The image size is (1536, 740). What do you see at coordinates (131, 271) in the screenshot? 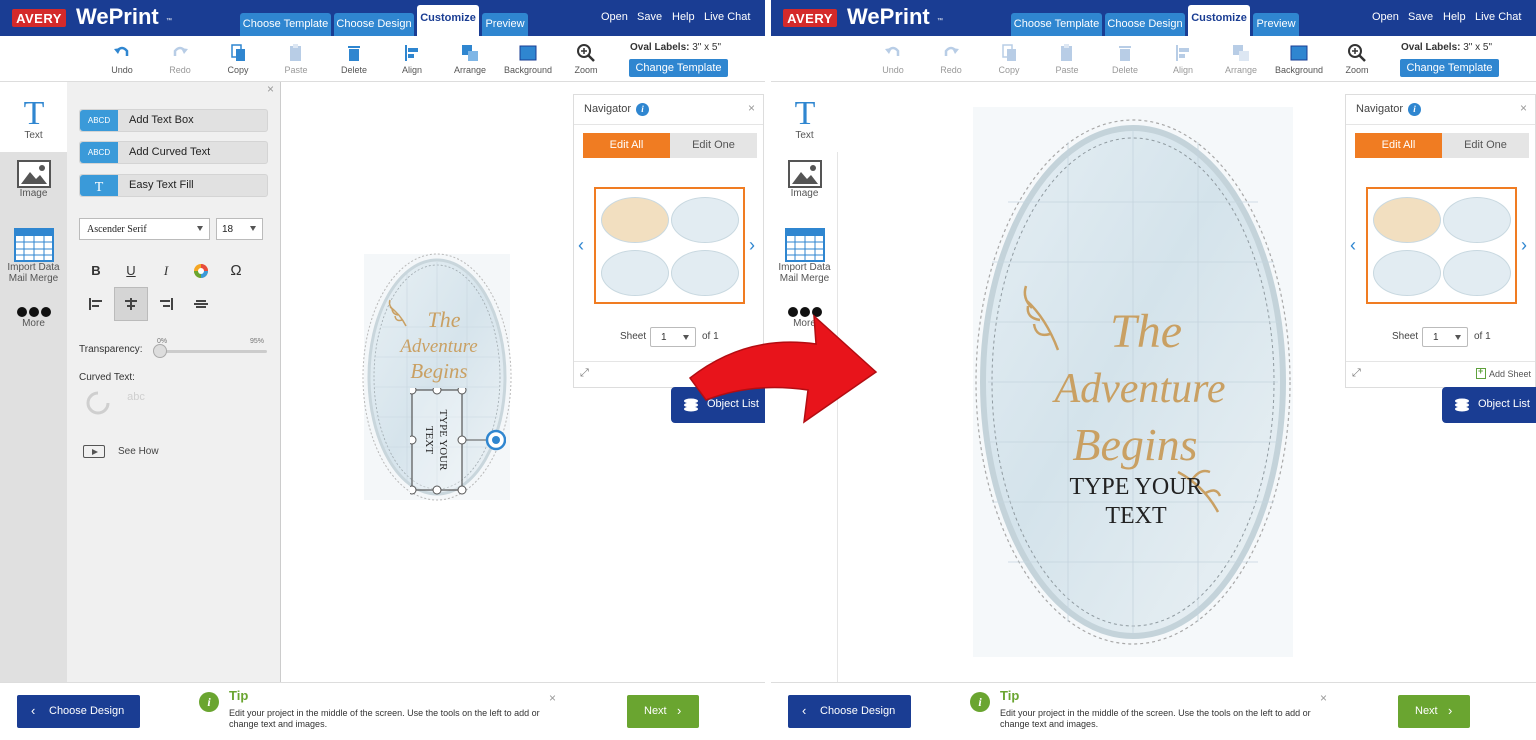
I see `underline-button: U` at bounding box center [131, 271].